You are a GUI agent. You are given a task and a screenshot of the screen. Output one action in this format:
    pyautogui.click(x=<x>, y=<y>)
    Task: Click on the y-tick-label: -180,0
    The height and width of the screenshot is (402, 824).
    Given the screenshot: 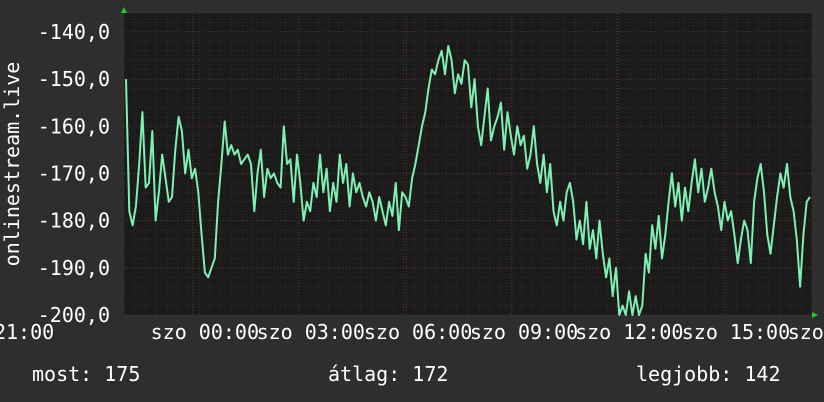 What is the action you would take?
    pyautogui.click(x=74, y=221)
    